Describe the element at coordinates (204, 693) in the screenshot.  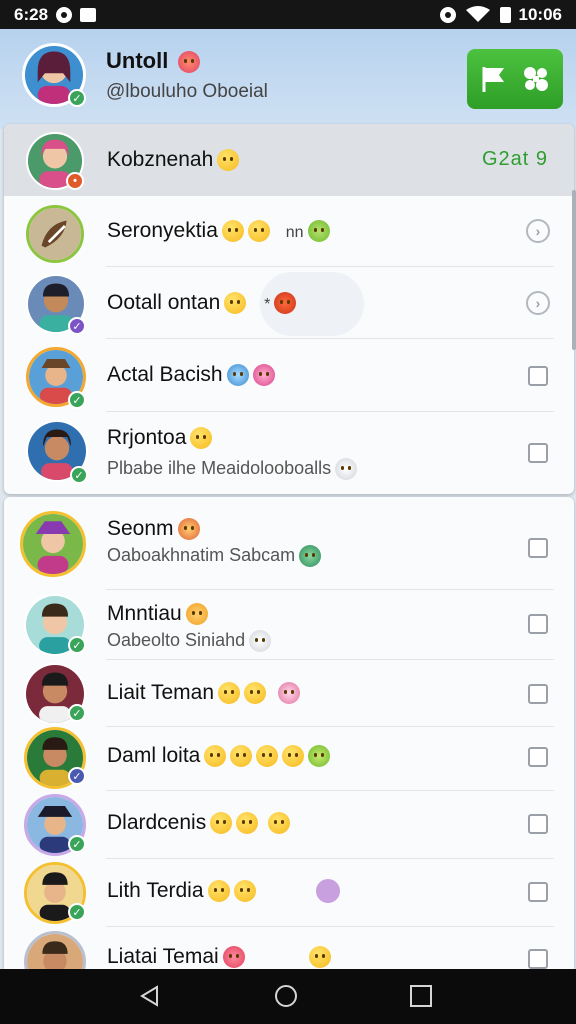
I see `contact-name: Liait Teman` at that location.